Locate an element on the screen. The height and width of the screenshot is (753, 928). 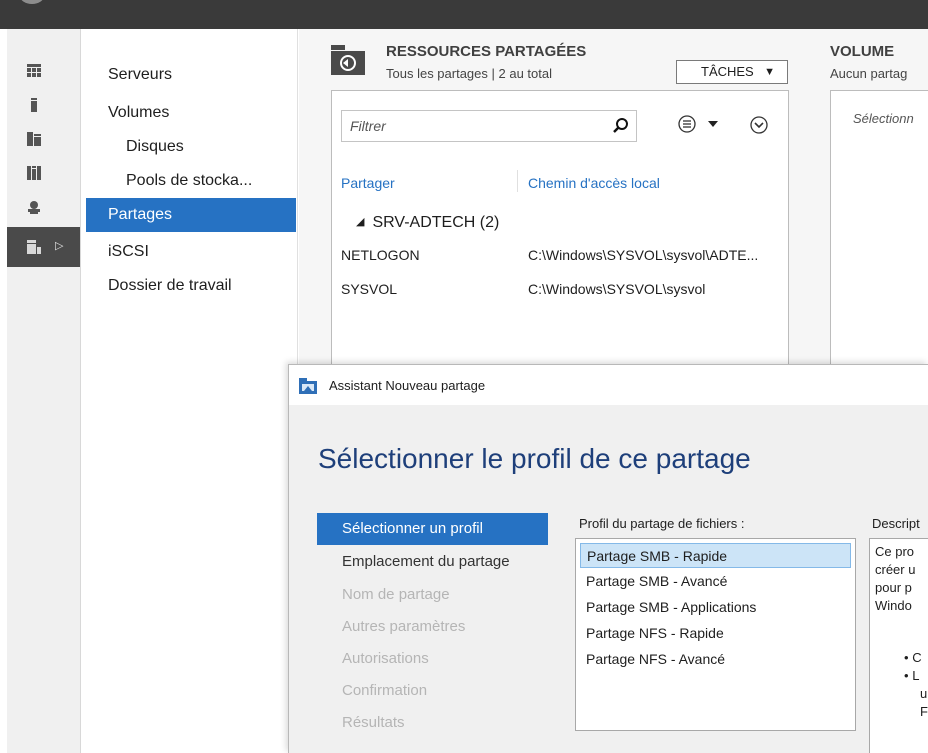
nav-item-dossier-travail: Dossier de travail is located at coordinates (189, 286).